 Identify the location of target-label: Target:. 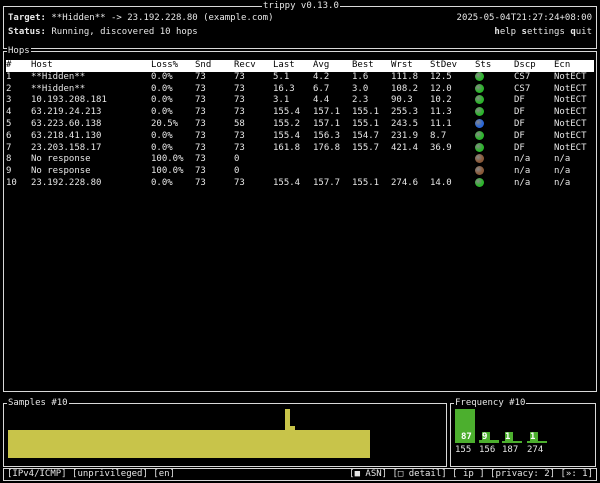
(27, 18).